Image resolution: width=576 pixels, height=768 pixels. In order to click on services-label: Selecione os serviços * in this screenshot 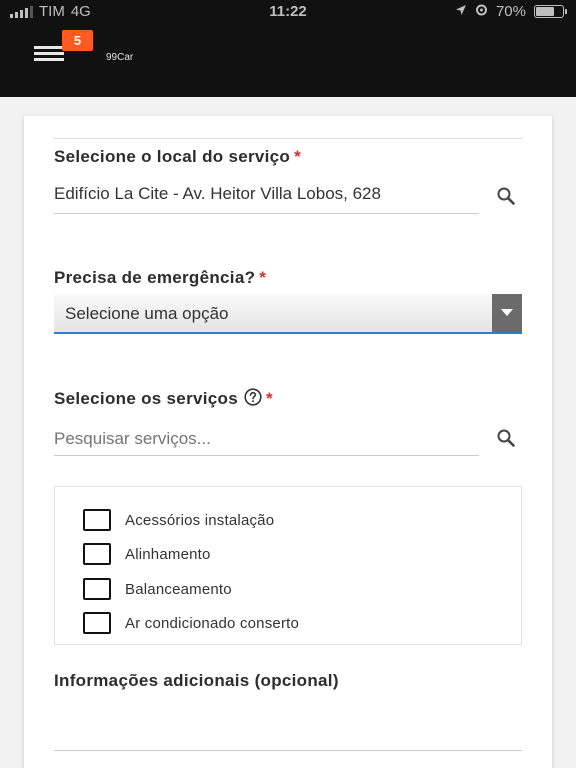, I will do `click(163, 398)`.